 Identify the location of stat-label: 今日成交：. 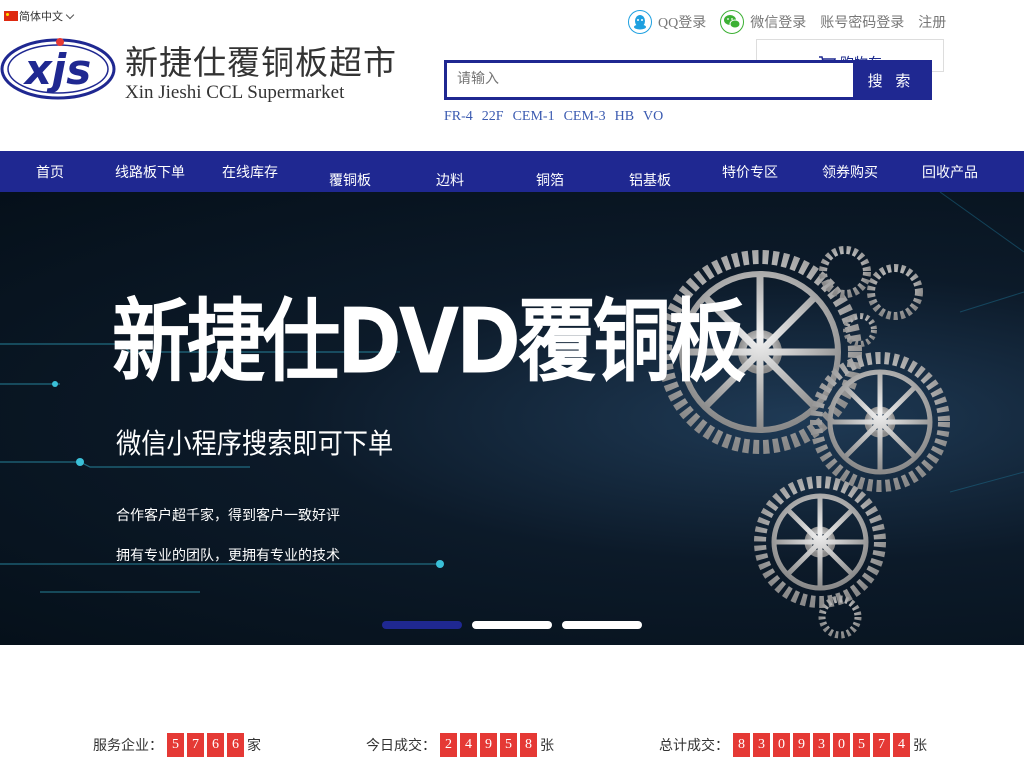
(401, 746).